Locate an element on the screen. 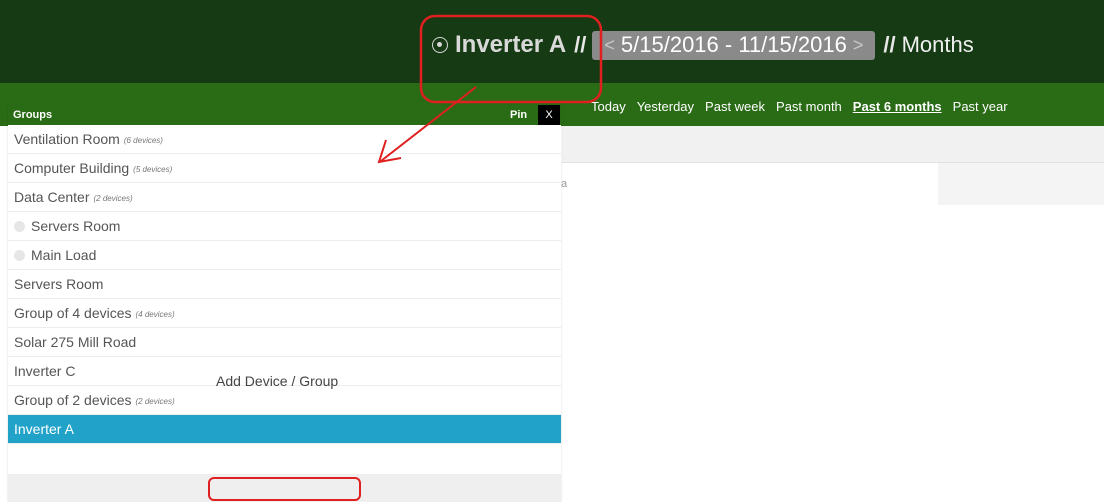  group-list-item: Group of 4 devices (4 devices) is located at coordinates (284, 313).